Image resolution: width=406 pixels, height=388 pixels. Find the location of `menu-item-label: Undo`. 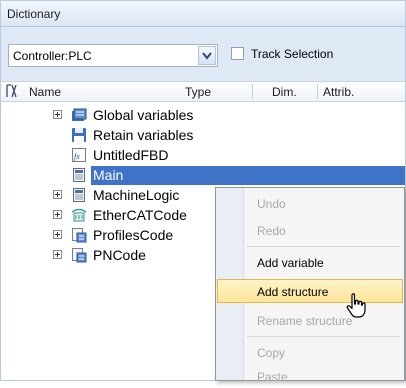

menu-item-label: Undo is located at coordinates (271, 204).